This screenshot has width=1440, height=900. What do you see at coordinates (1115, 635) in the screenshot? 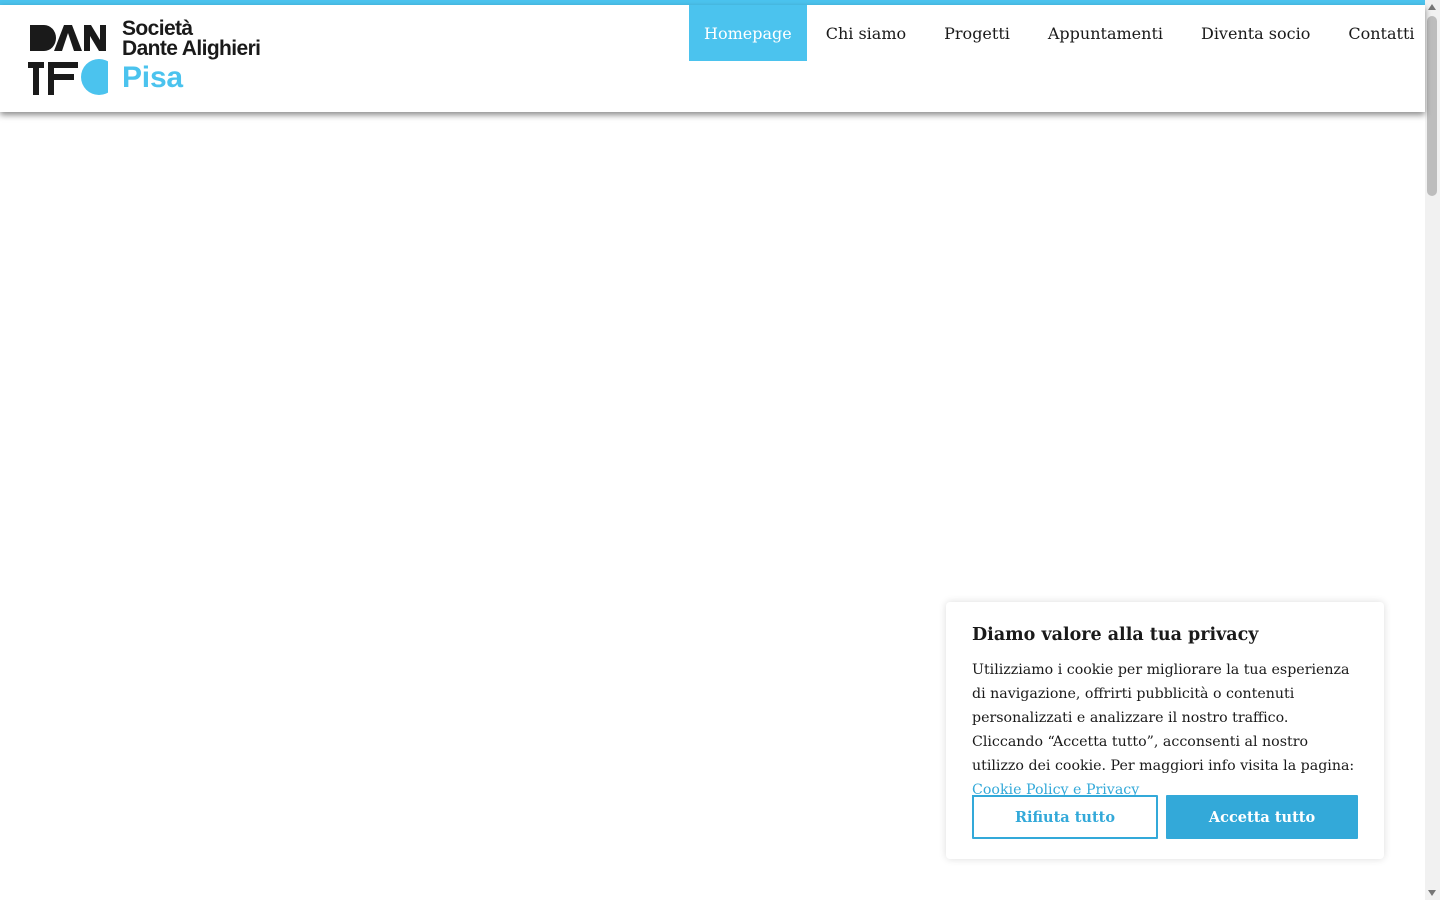
I see `cookie-banner-title: Diamo valore alla tua privacy` at bounding box center [1115, 635].